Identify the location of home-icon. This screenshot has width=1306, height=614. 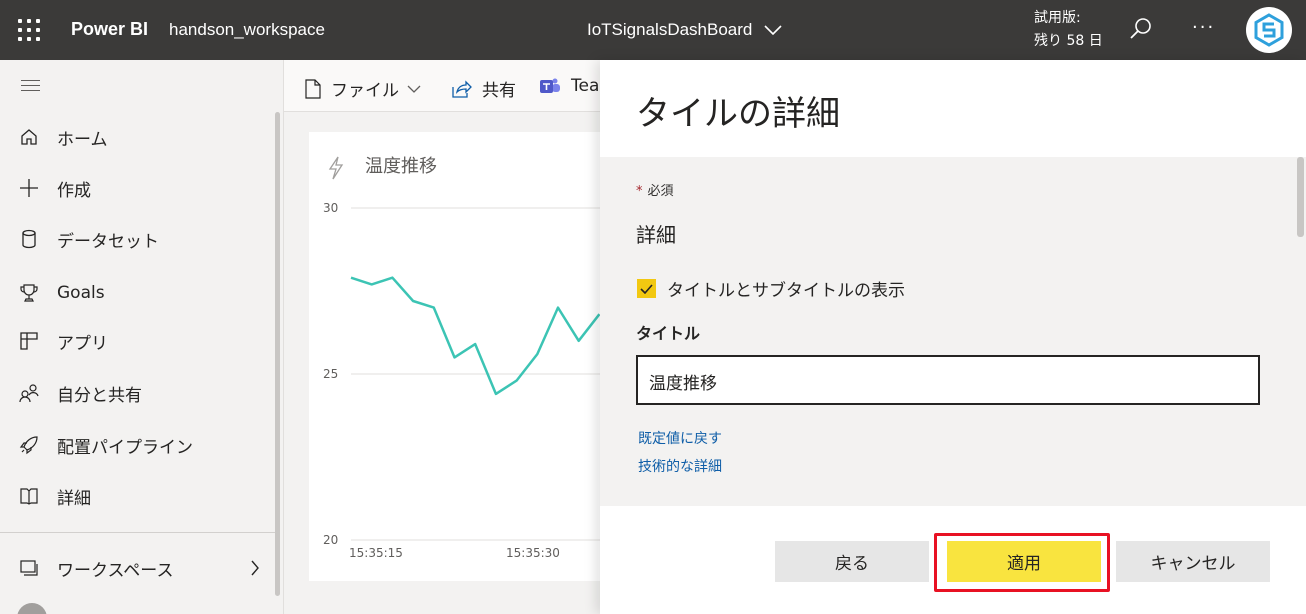
(29, 137).